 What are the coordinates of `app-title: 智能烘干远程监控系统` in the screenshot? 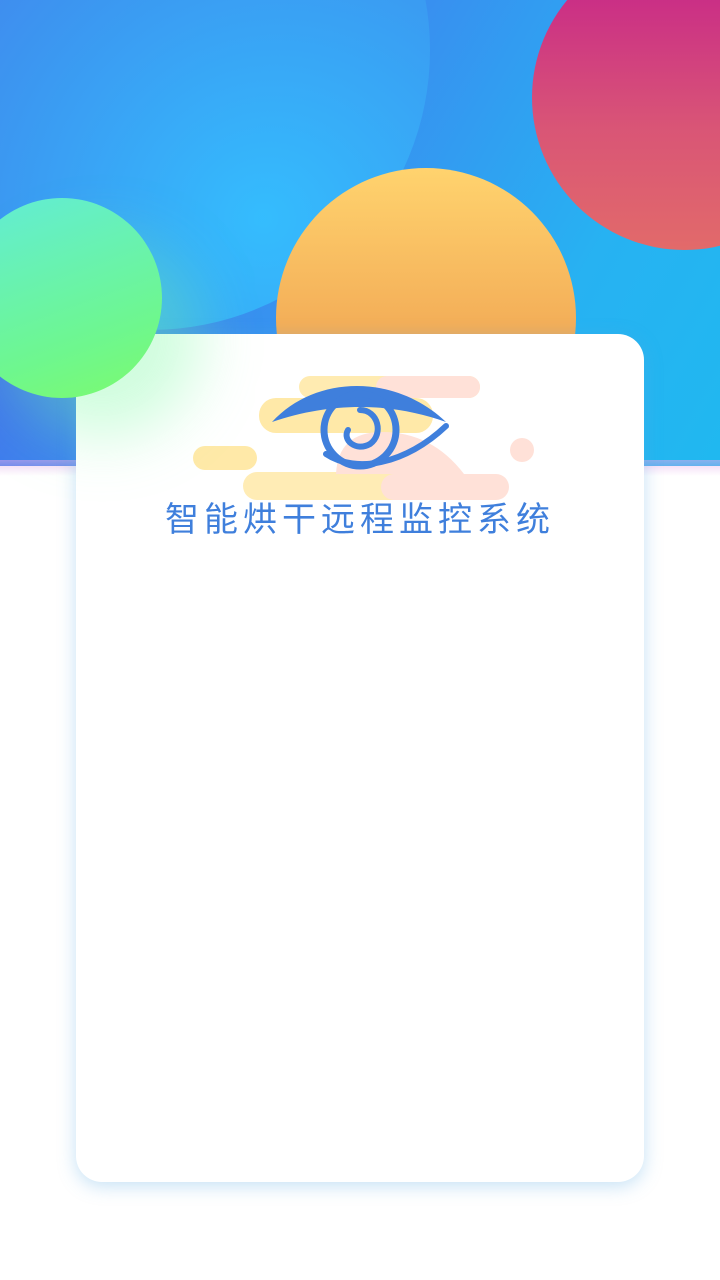 It's located at (360, 520).